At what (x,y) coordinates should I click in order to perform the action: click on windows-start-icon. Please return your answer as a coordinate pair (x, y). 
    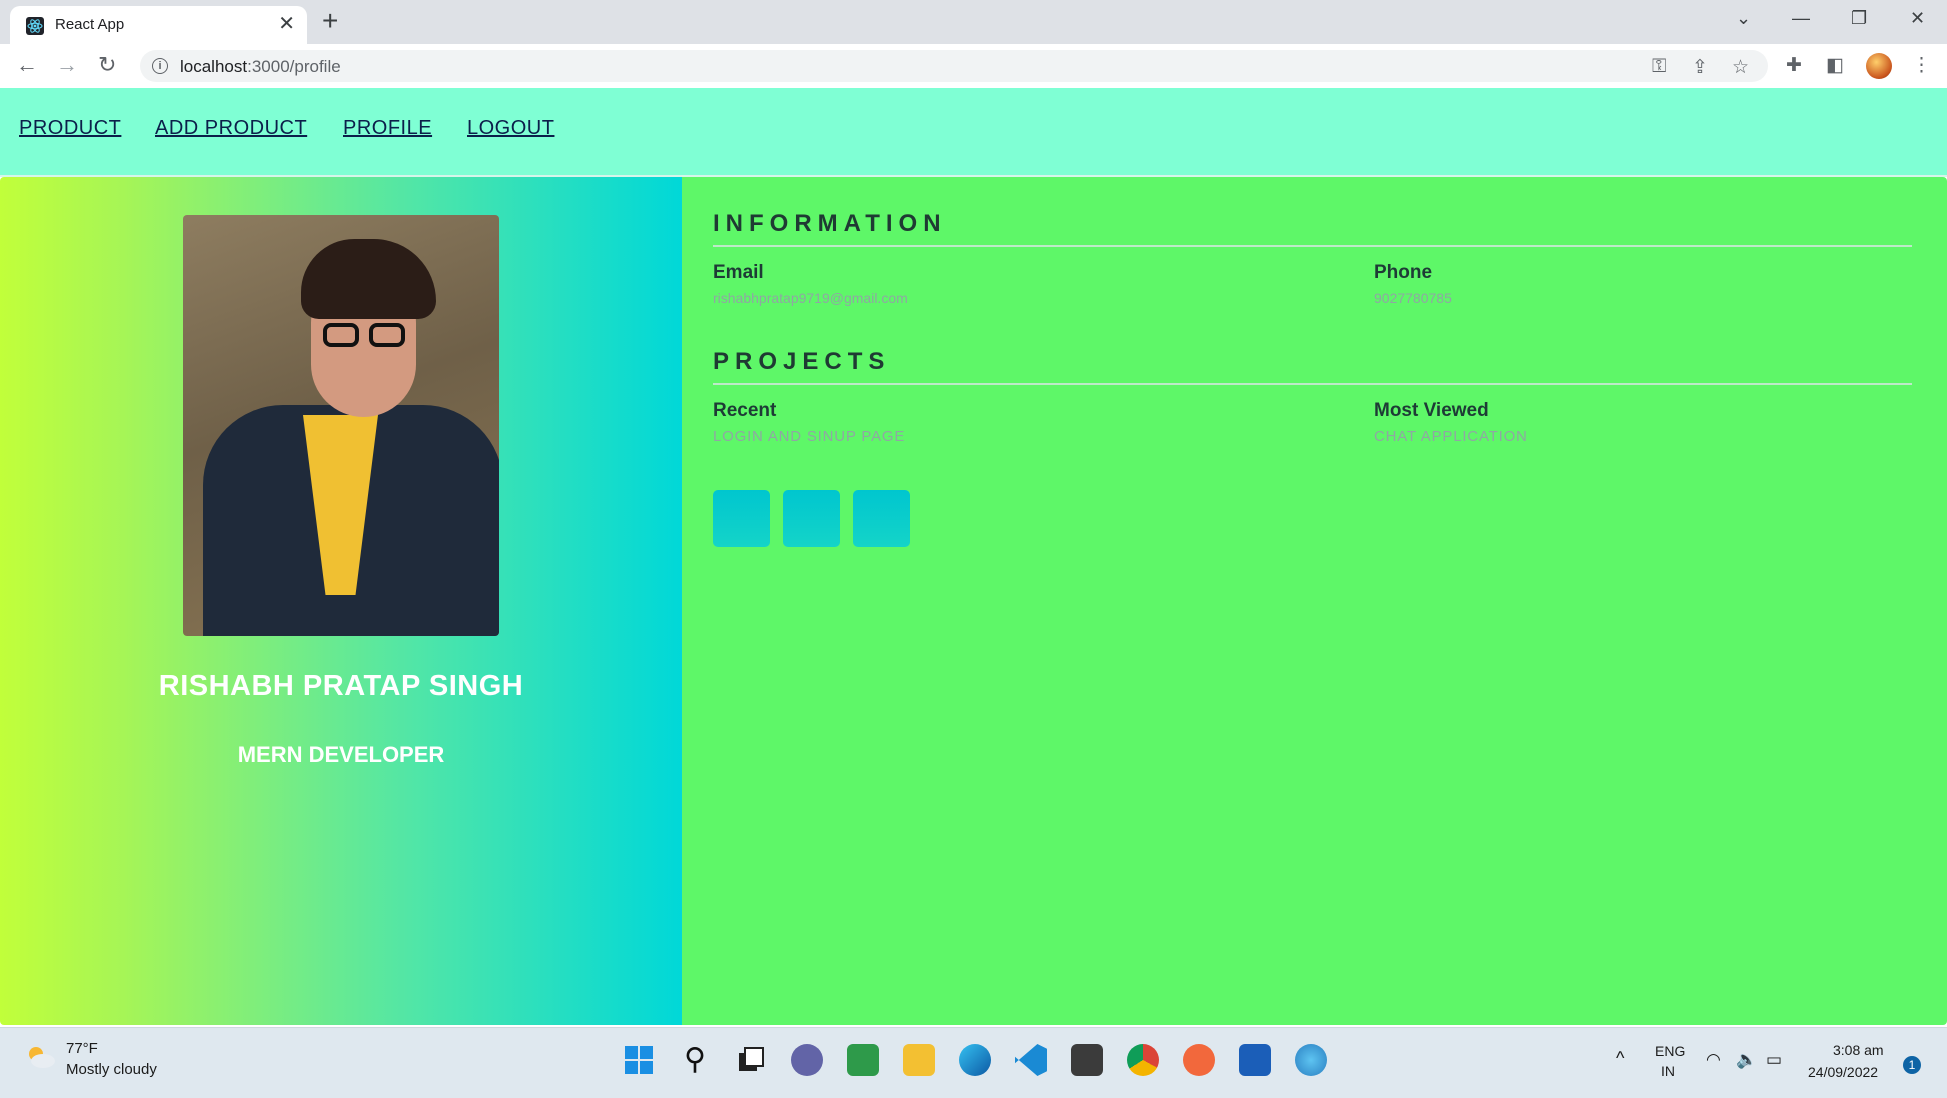
    Looking at the image, I should click on (639, 1060).